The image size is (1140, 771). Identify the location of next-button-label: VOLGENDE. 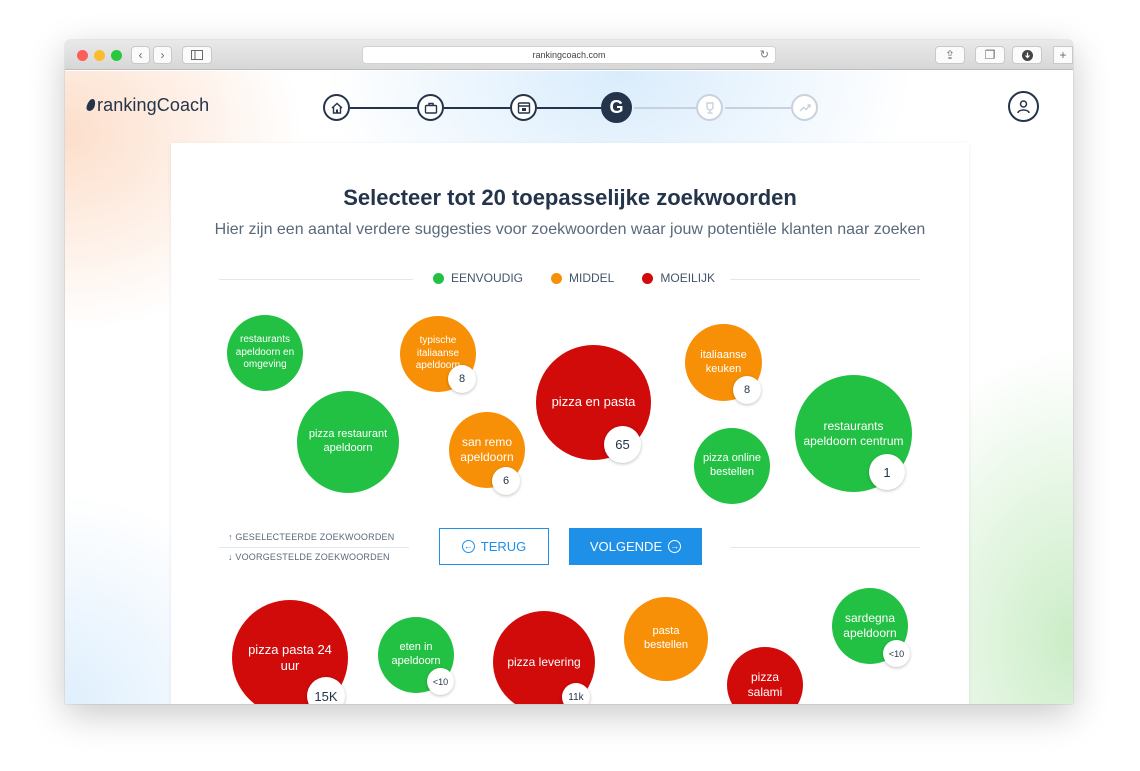
(626, 546).